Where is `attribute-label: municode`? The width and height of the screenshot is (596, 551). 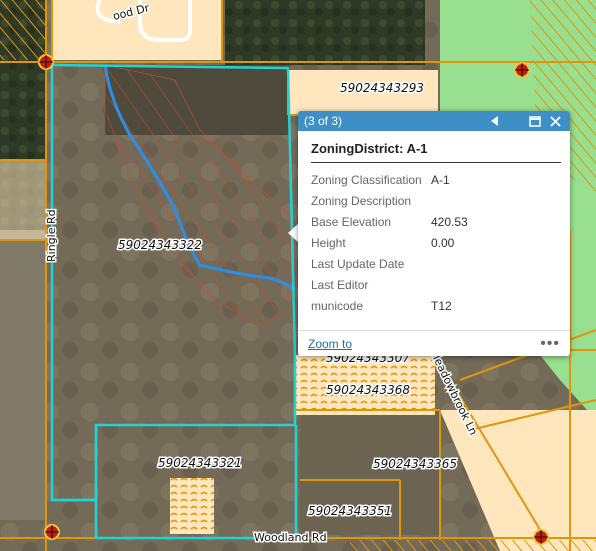
attribute-label: municode is located at coordinates (337, 305).